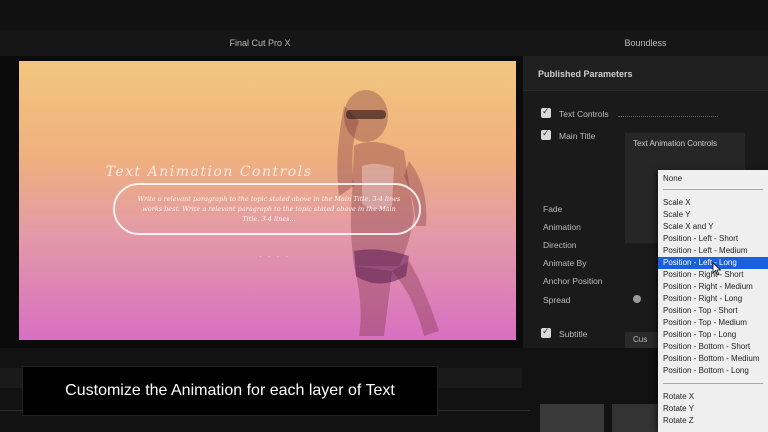  I want to click on plugin-title: Boundless, so click(645, 43).